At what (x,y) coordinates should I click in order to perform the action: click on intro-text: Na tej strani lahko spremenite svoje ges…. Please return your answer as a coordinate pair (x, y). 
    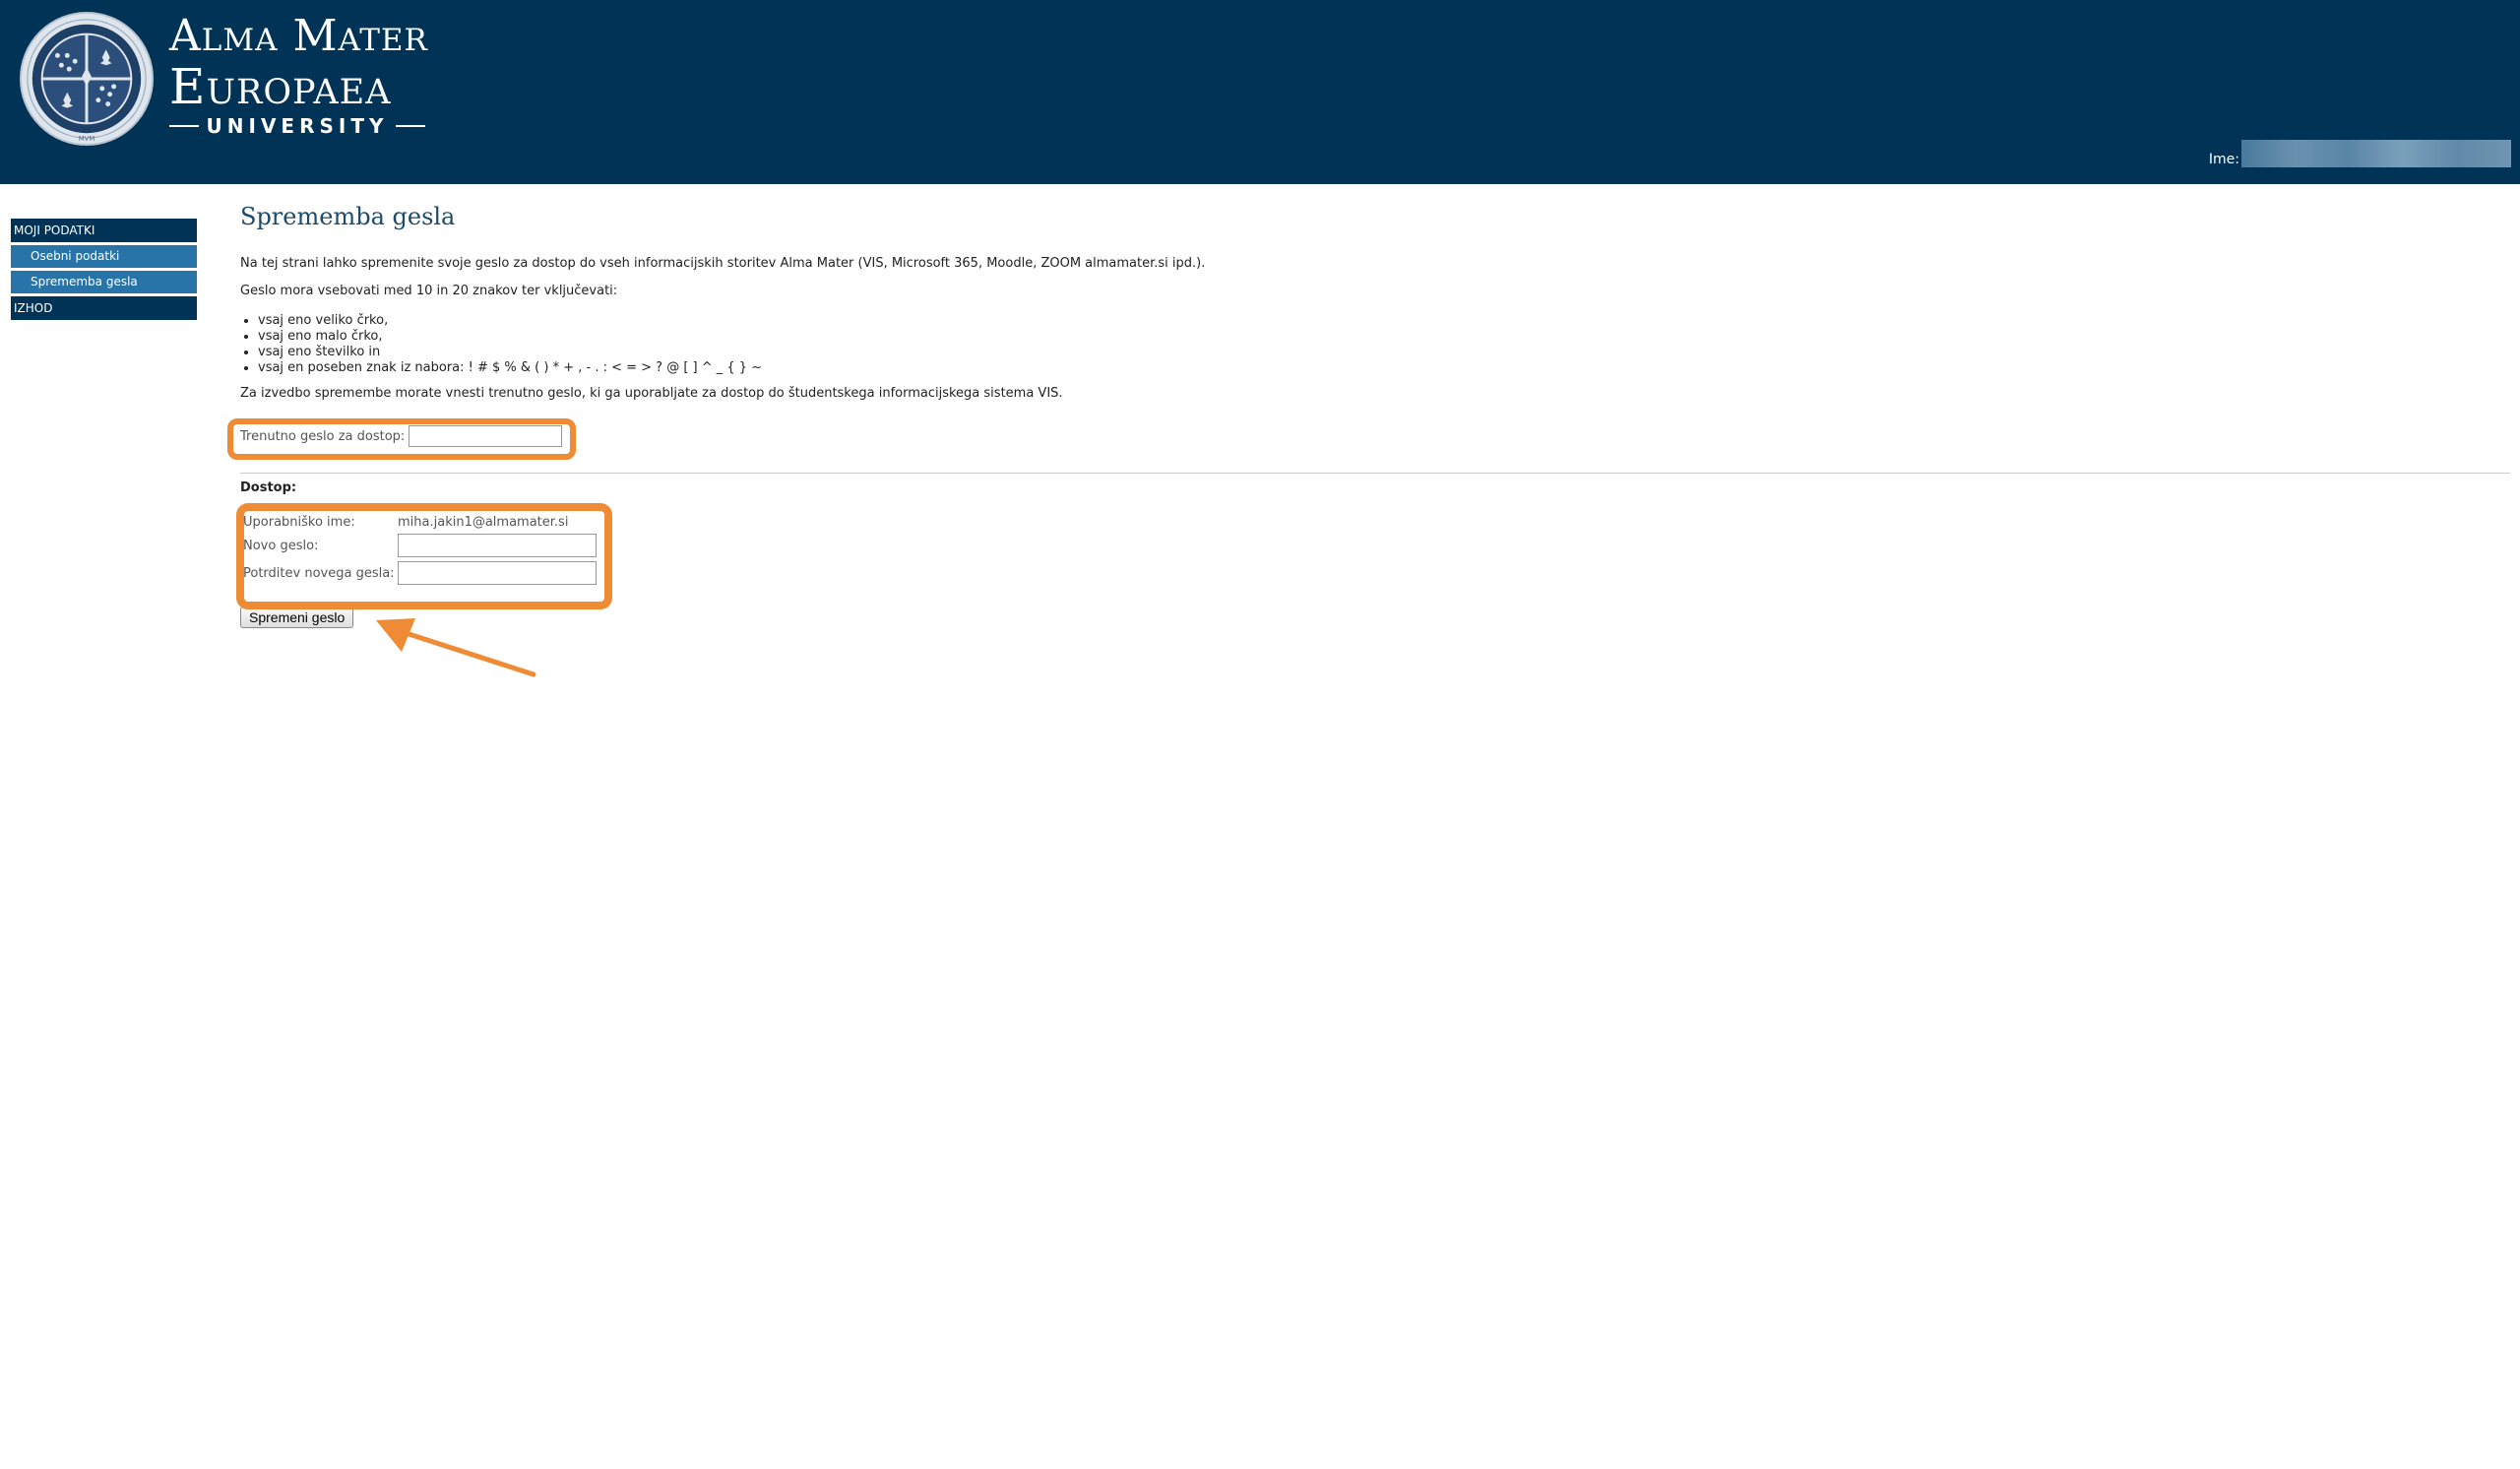
    Looking at the image, I should click on (723, 264).